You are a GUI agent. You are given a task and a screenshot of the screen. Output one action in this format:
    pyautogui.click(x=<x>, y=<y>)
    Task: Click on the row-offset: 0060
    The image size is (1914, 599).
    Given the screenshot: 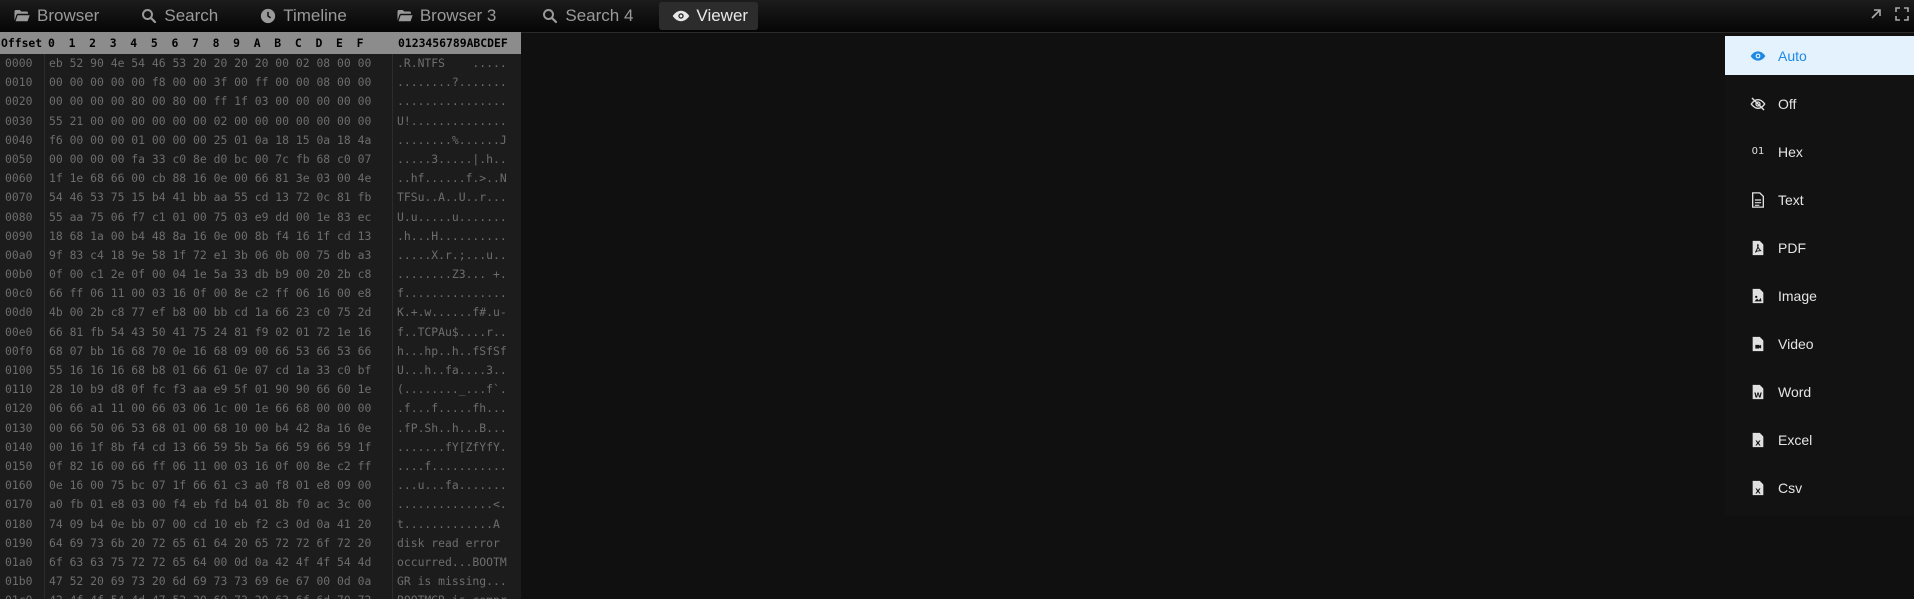 What is the action you would take?
    pyautogui.click(x=22, y=179)
    